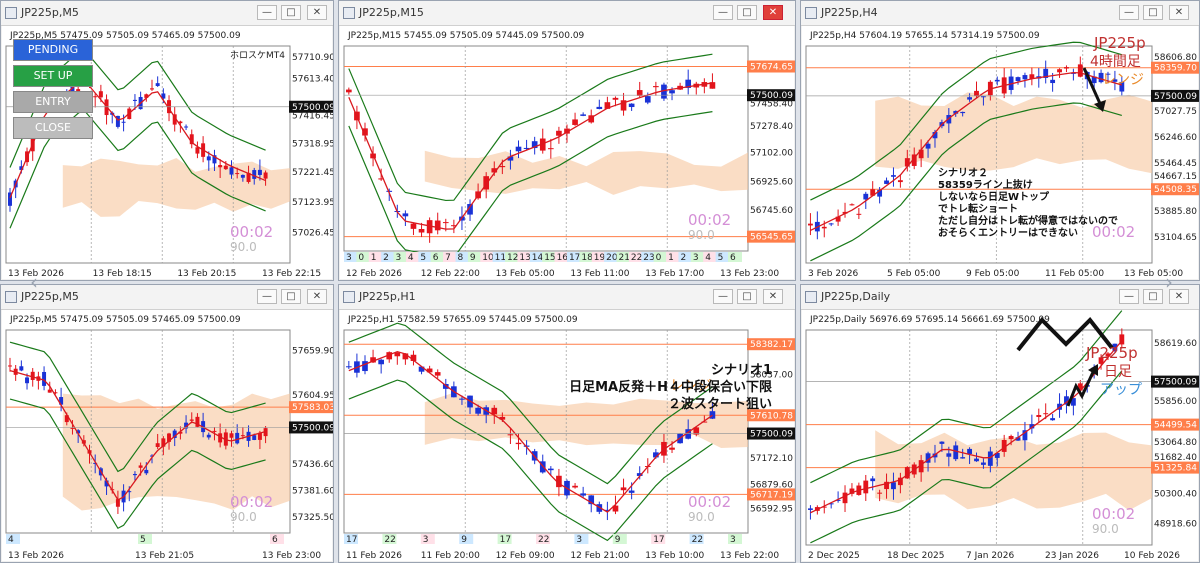  What do you see at coordinates (720, 404) in the screenshot?
I see `scenario-note-line: ２波スタート狙い` at bounding box center [720, 404].